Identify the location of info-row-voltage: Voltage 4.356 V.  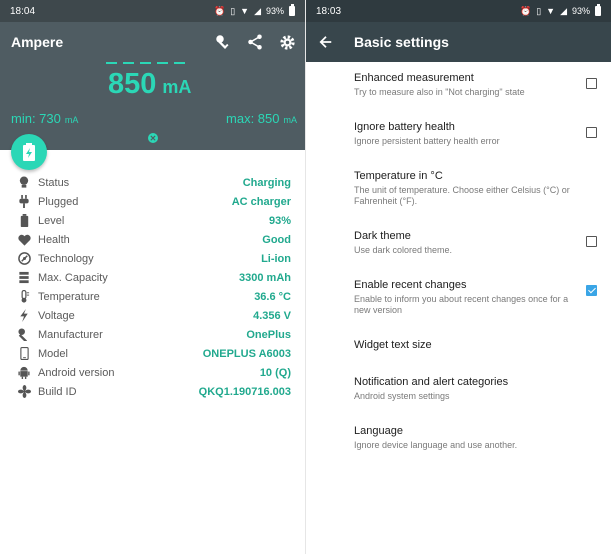
(152, 315).